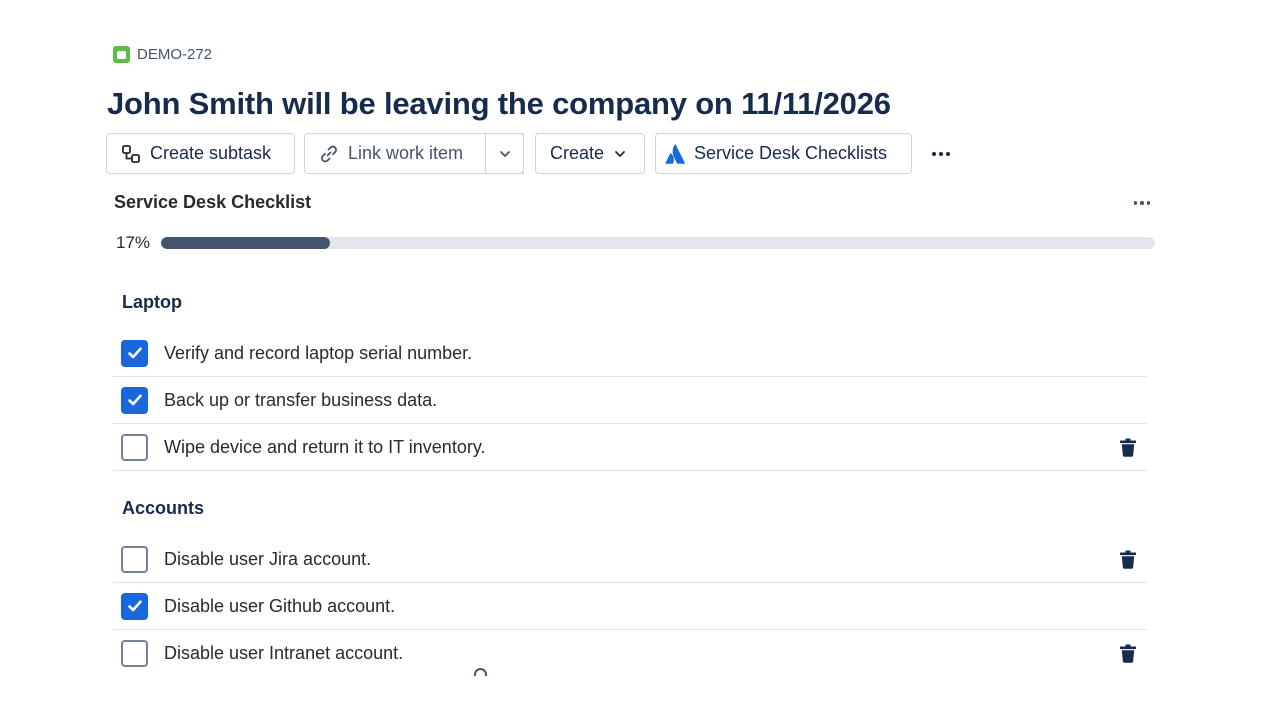  I want to click on more-actions-button, so click(941, 153).